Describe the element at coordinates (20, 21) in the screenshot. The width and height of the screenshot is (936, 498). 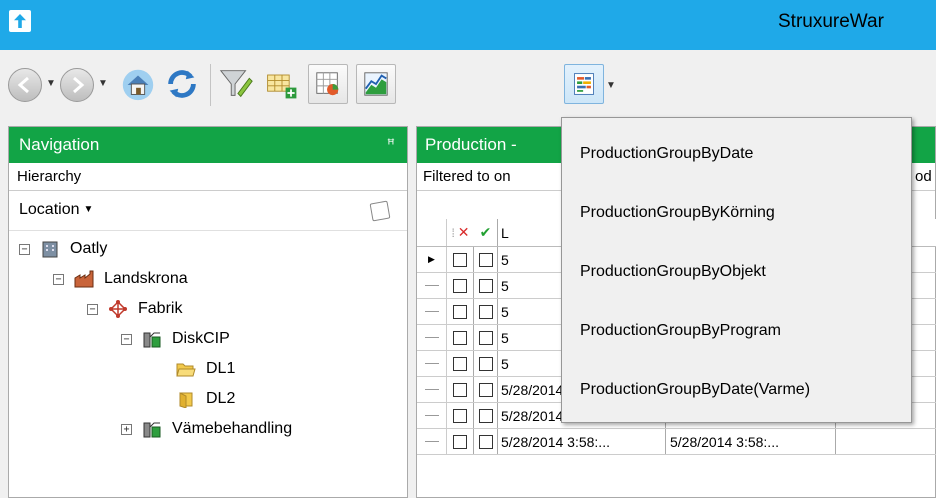
I see `app-icon` at that location.